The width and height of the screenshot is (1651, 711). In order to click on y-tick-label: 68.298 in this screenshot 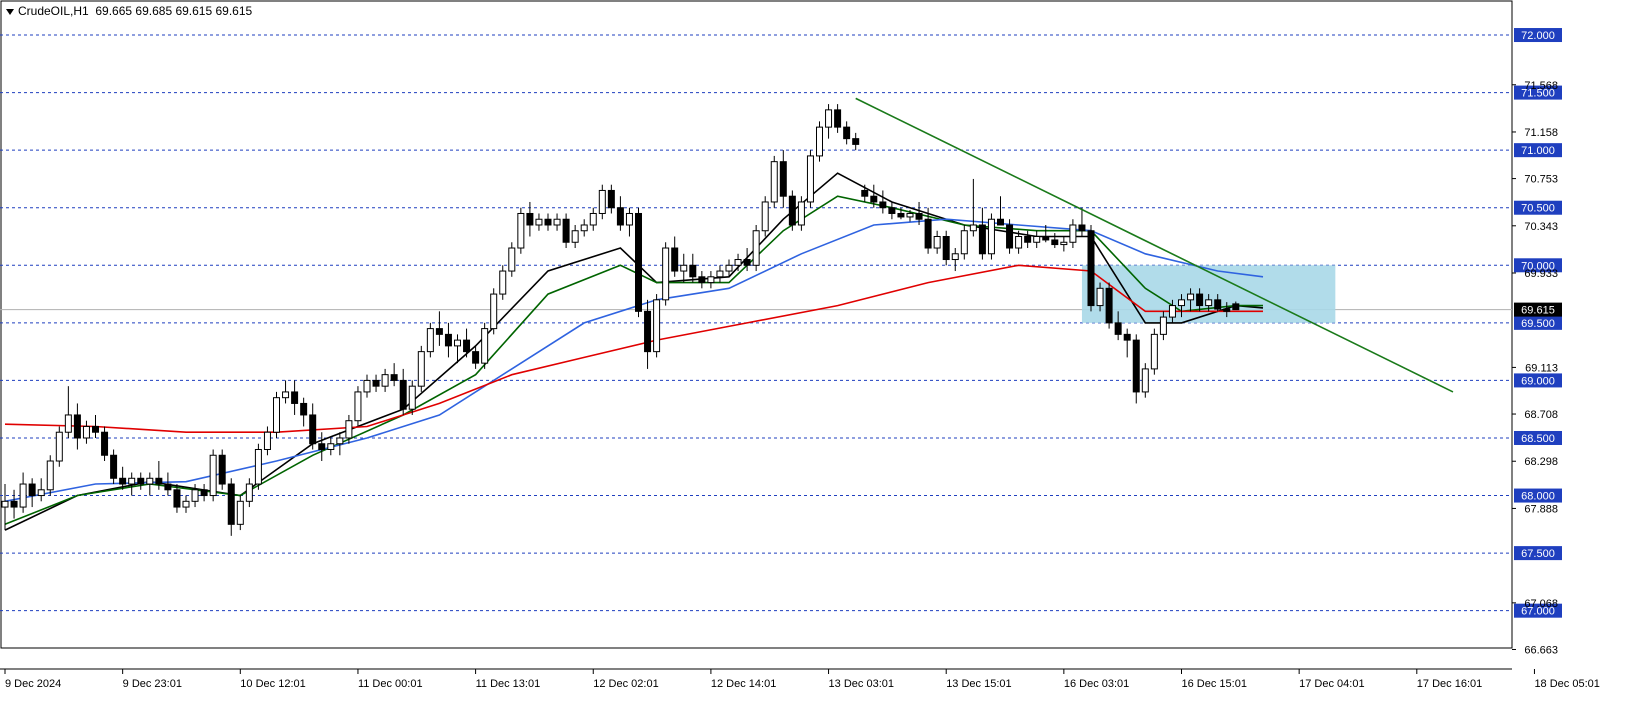, I will do `click(1541, 462)`.